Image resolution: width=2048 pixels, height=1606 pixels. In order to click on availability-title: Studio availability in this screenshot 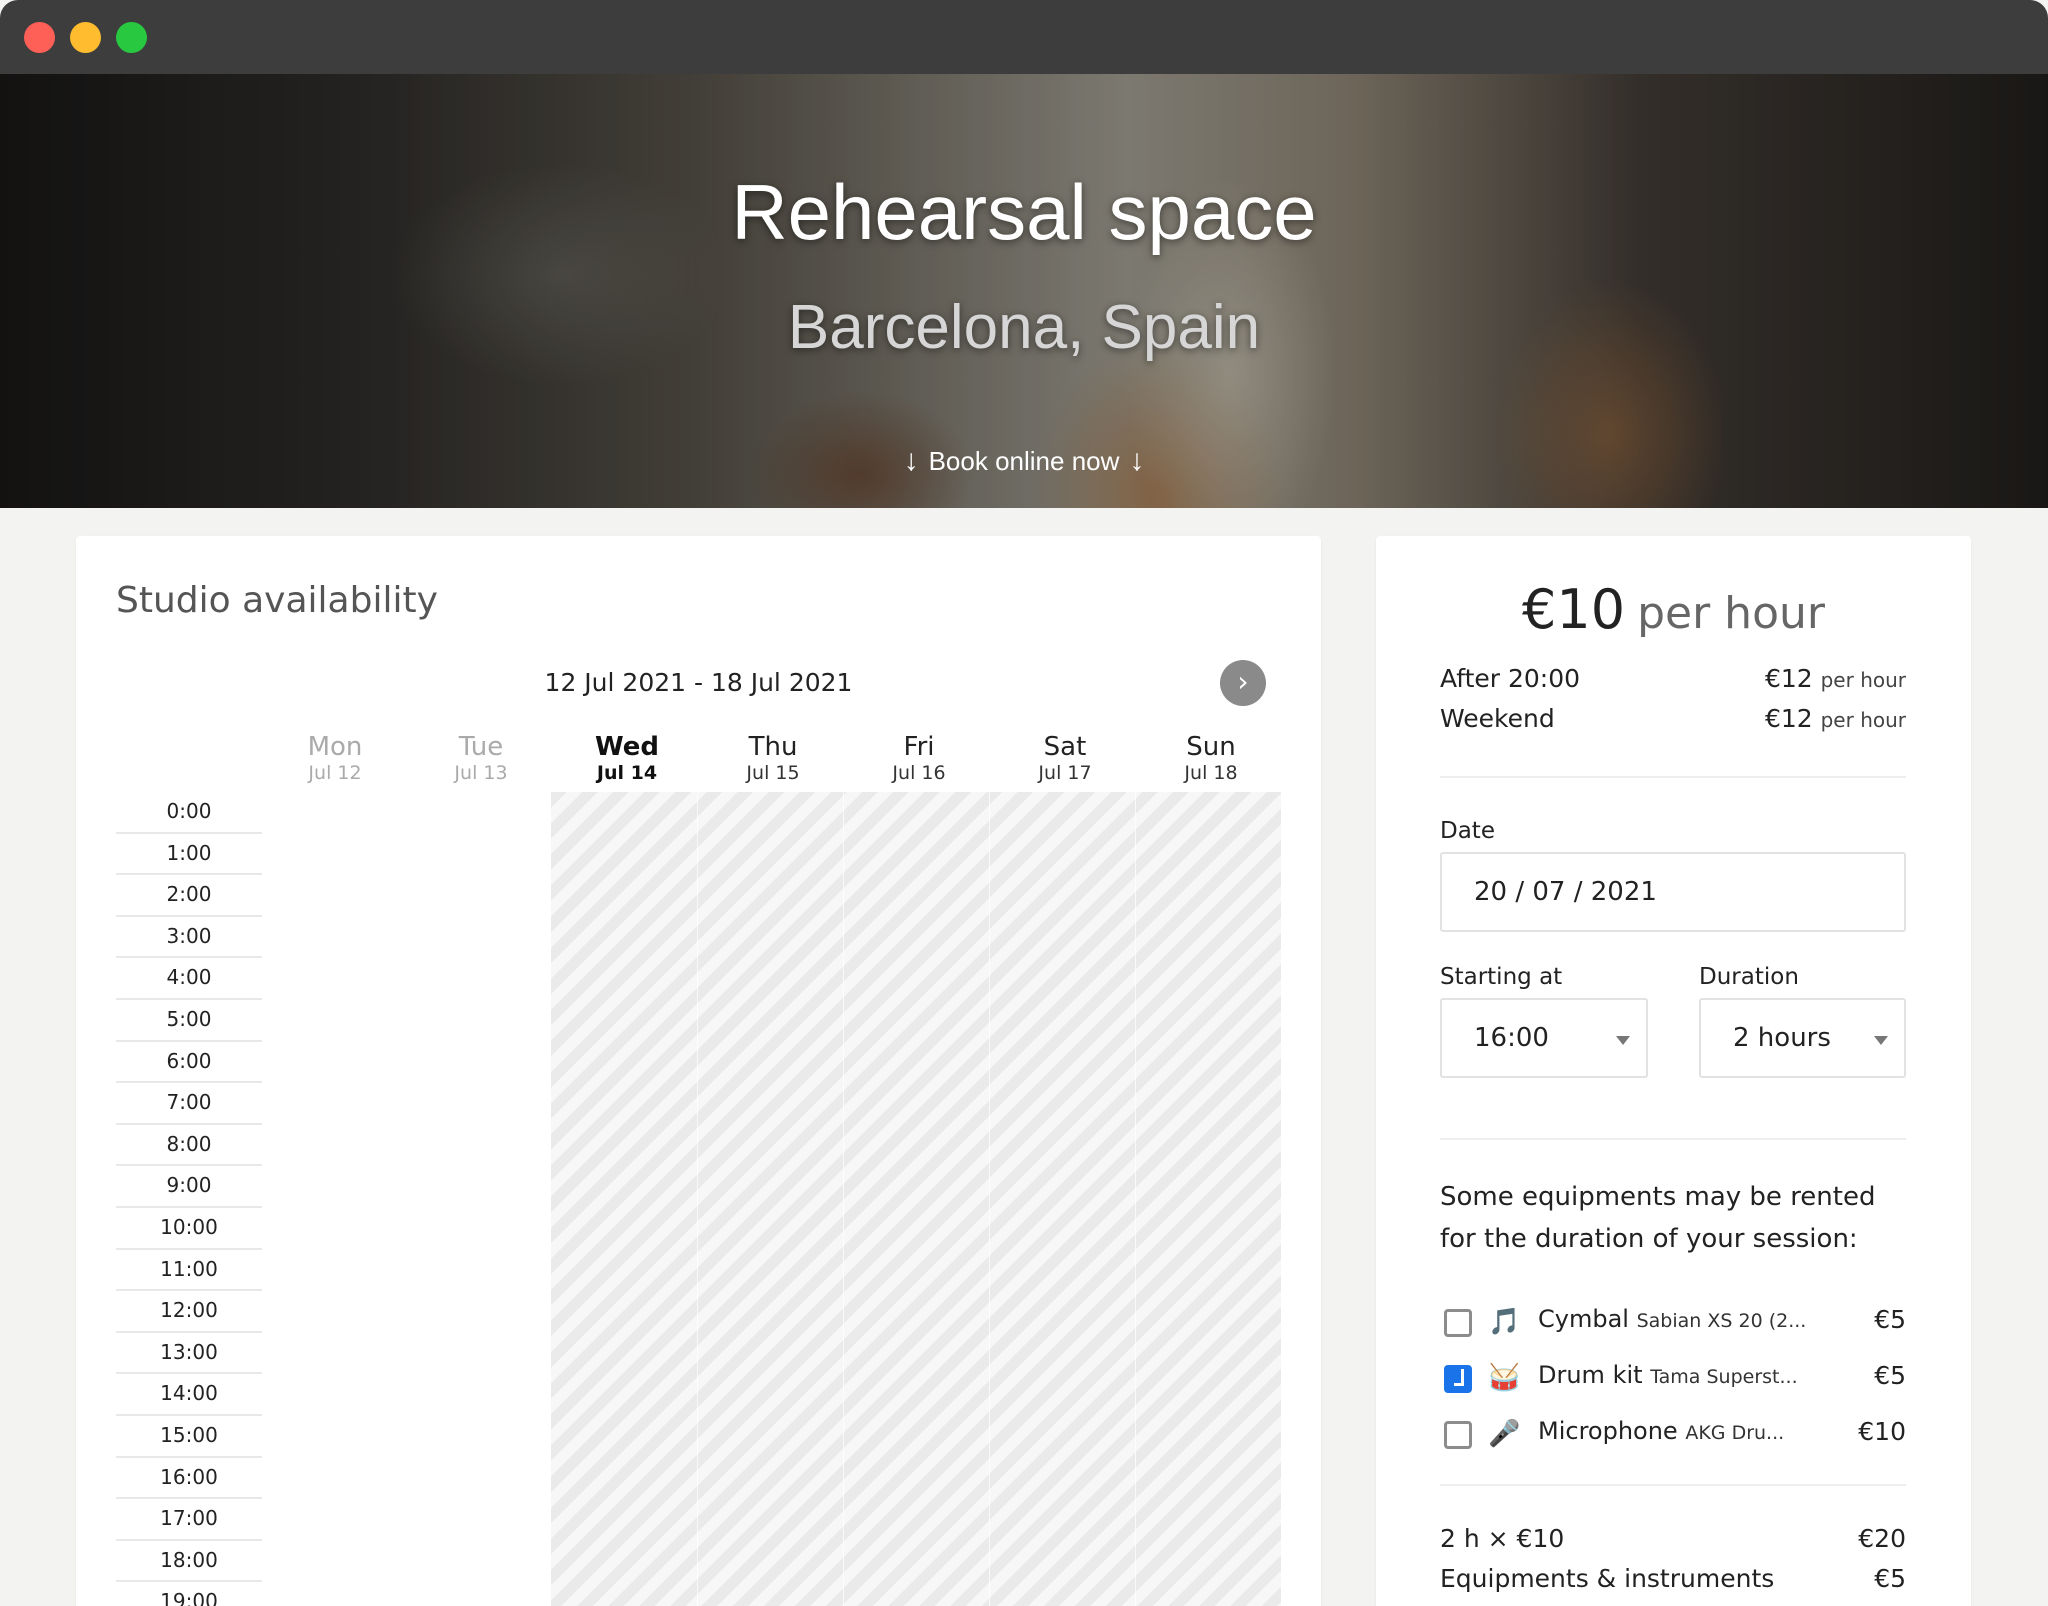, I will do `click(277, 600)`.